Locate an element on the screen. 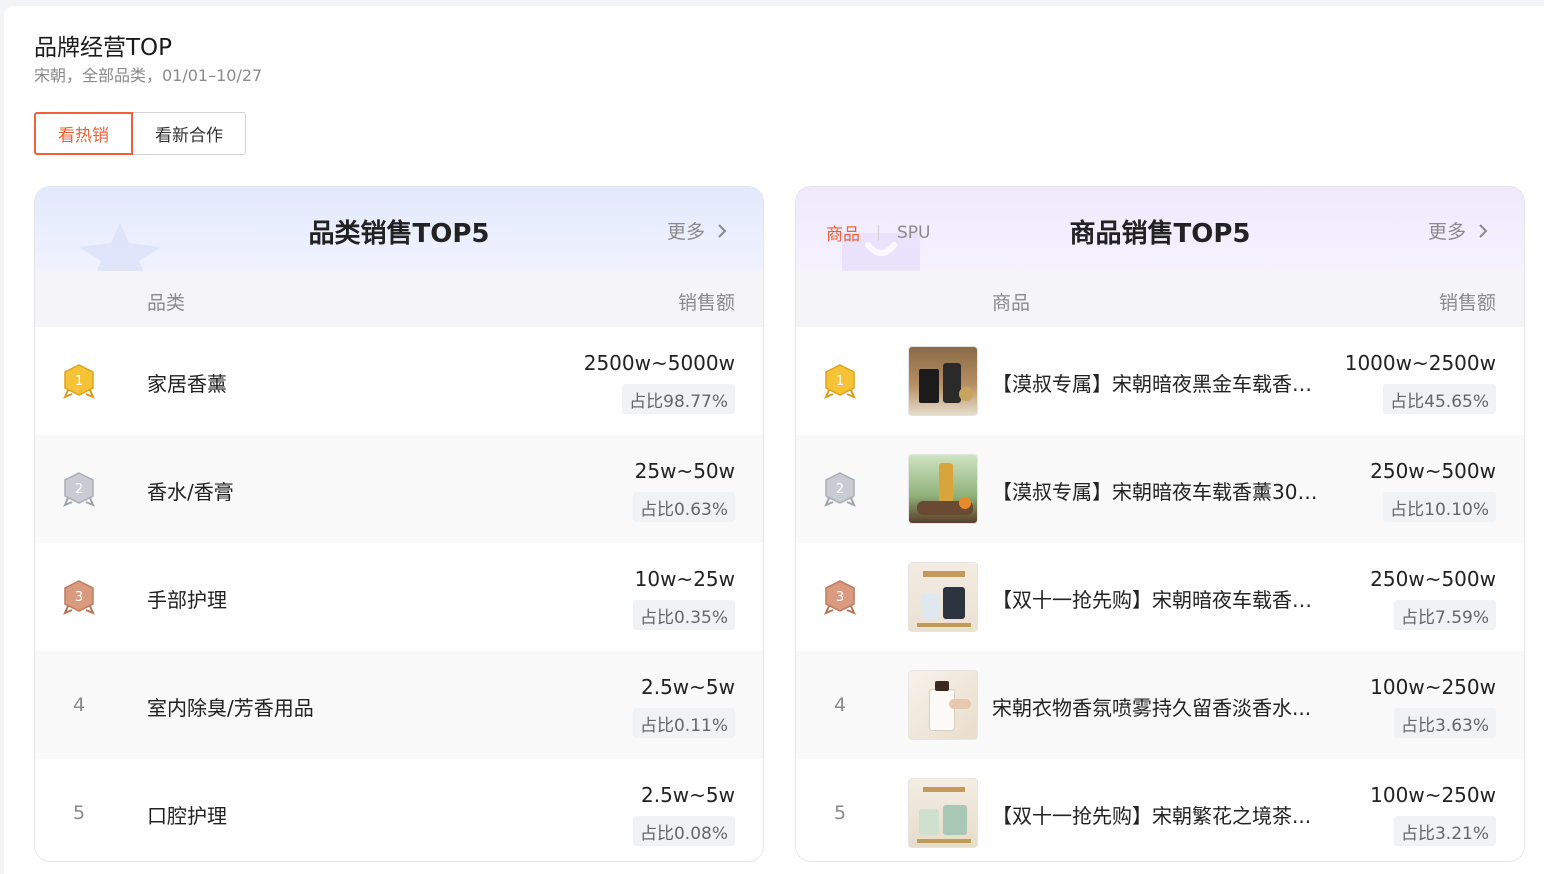 The width and height of the screenshot is (1544, 874). category-name: 家居香薰 is located at coordinates (187, 384).